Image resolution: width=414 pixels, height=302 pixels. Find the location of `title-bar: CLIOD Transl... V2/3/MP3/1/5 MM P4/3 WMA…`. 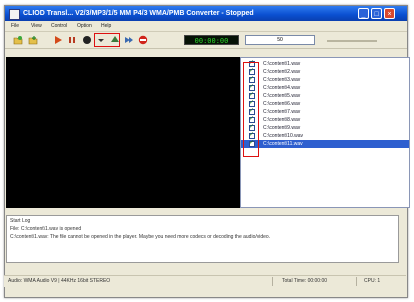

title-bar: CLIOD Transl... V2/3/MP3/1/5 MM P4/3 WMA… is located at coordinates (206, 13).